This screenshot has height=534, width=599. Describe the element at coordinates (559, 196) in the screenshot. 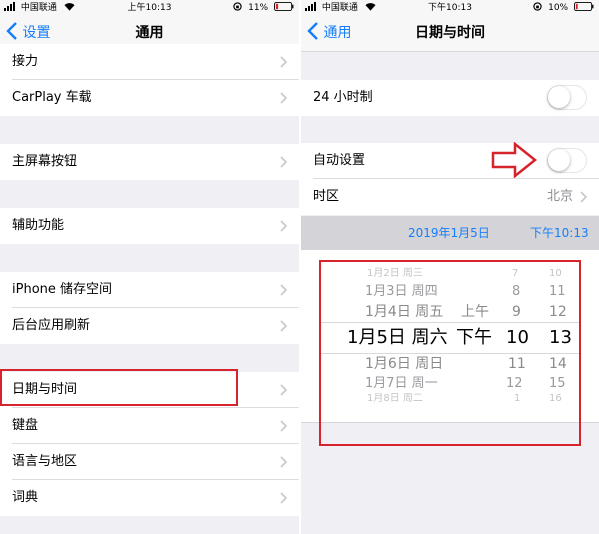

I see `time-zone-value: 北京` at that location.